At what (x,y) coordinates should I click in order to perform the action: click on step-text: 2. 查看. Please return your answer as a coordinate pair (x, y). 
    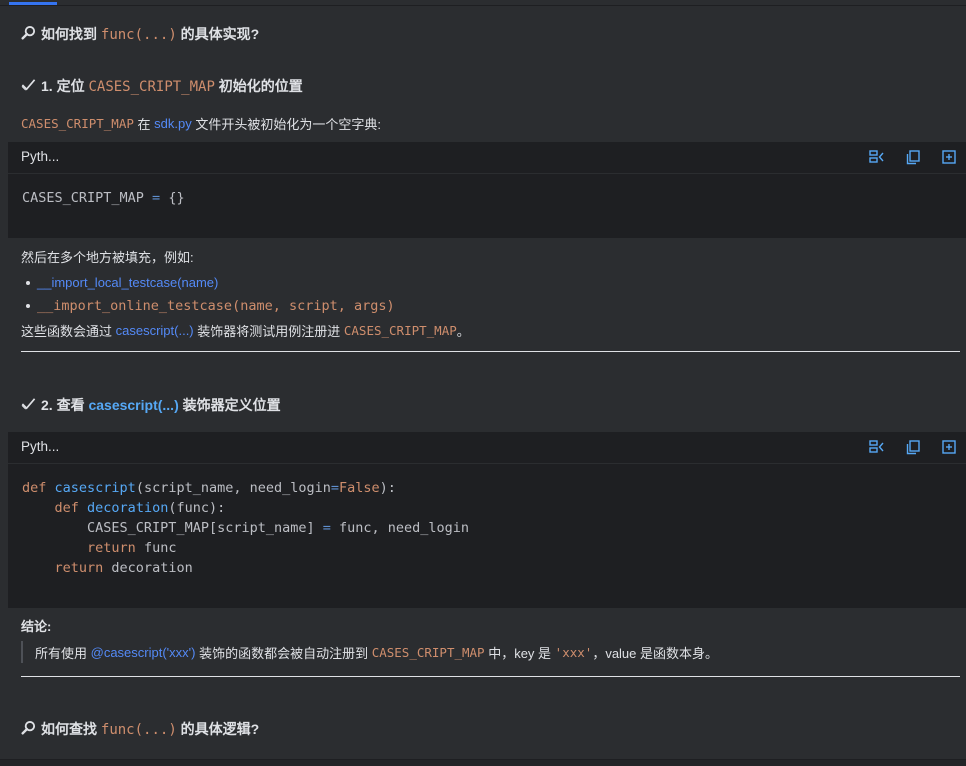
    Looking at the image, I should click on (65, 405).